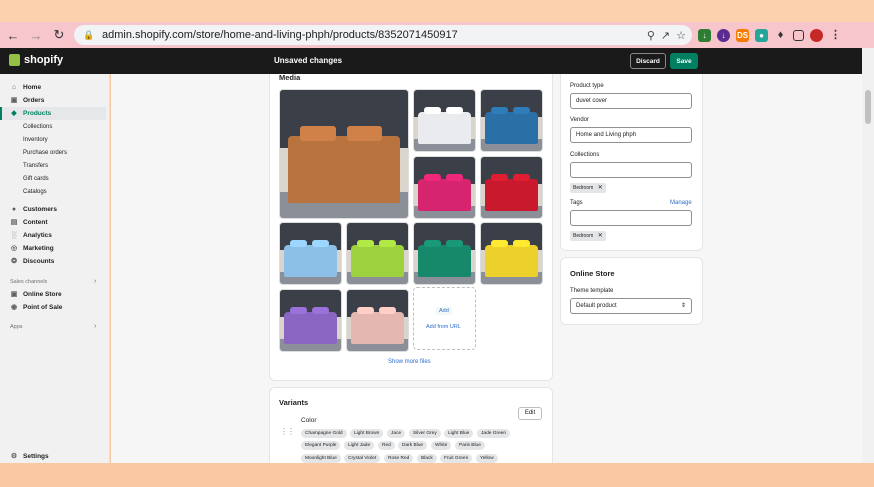 This screenshot has width=874, height=487. I want to click on sidebar-sub-collections: Collections, so click(37, 127).